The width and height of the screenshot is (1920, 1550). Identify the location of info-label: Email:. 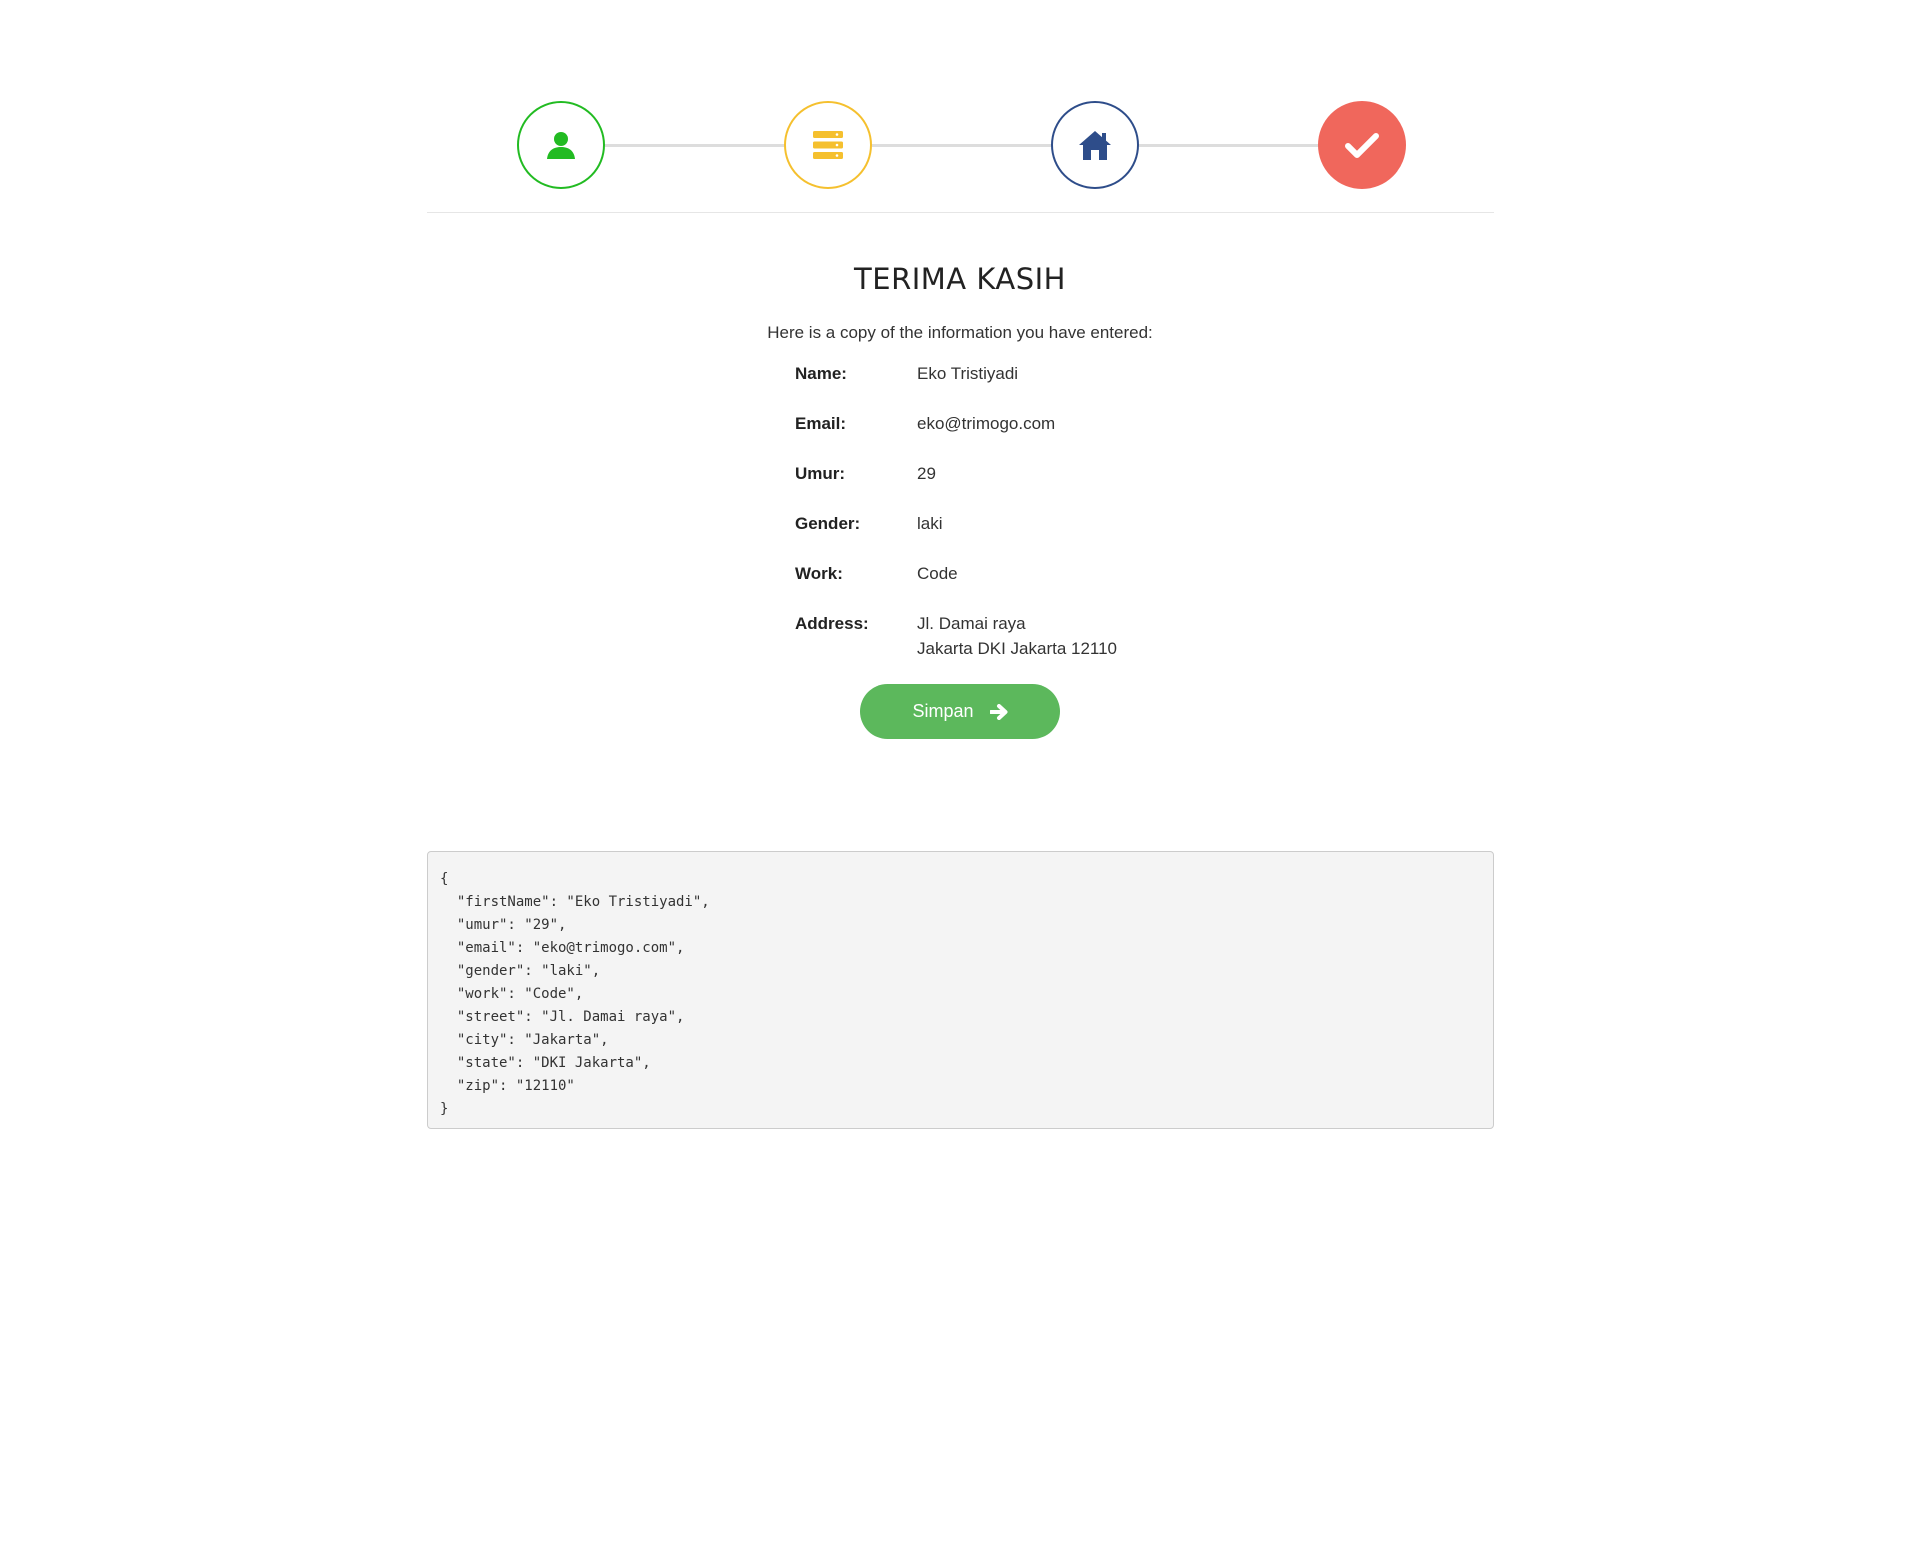
(821, 423).